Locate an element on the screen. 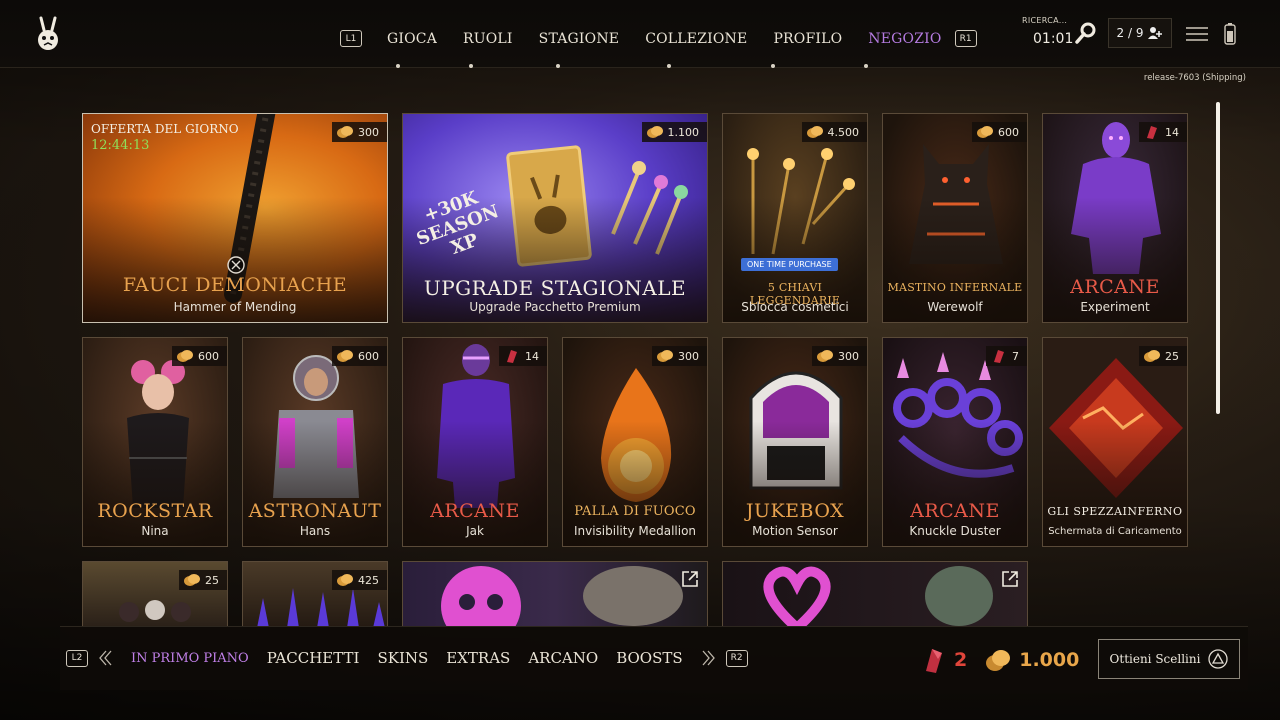 This screenshot has height=720, width=1280. scrollbar is located at coordinates (1218, 258).